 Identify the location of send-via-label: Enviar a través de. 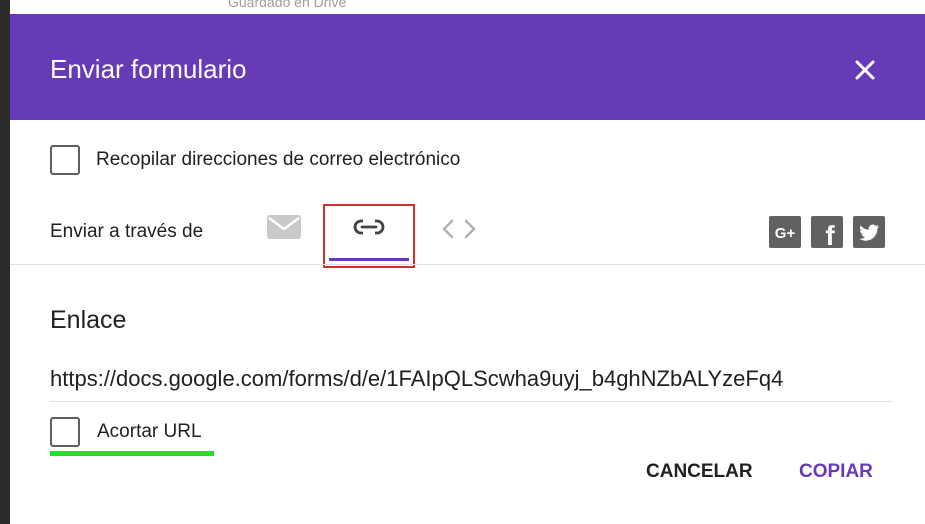
(127, 231).